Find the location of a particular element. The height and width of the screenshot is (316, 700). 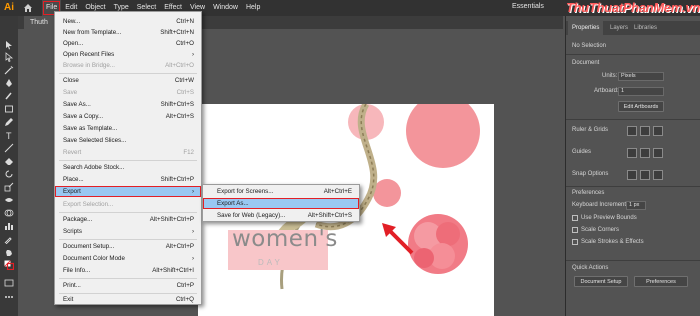

grid-icon is located at coordinates (645, 131).